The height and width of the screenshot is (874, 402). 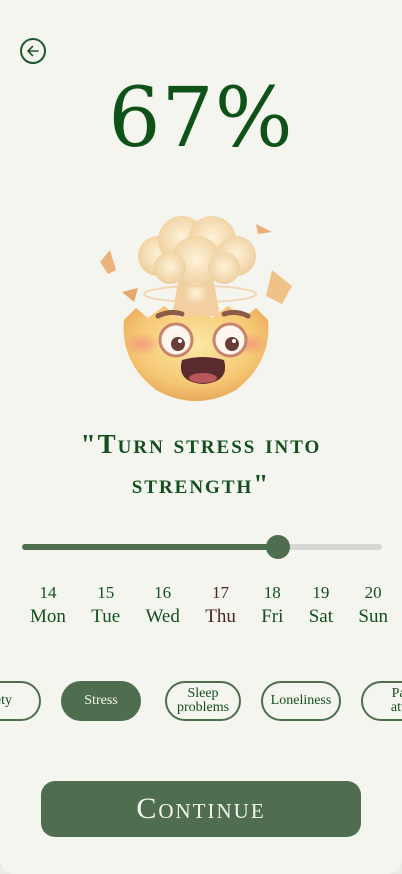 What do you see at coordinates (321, 616) in the screenshot?
I see `day-name: Sat` at bounding box center [321, 616].